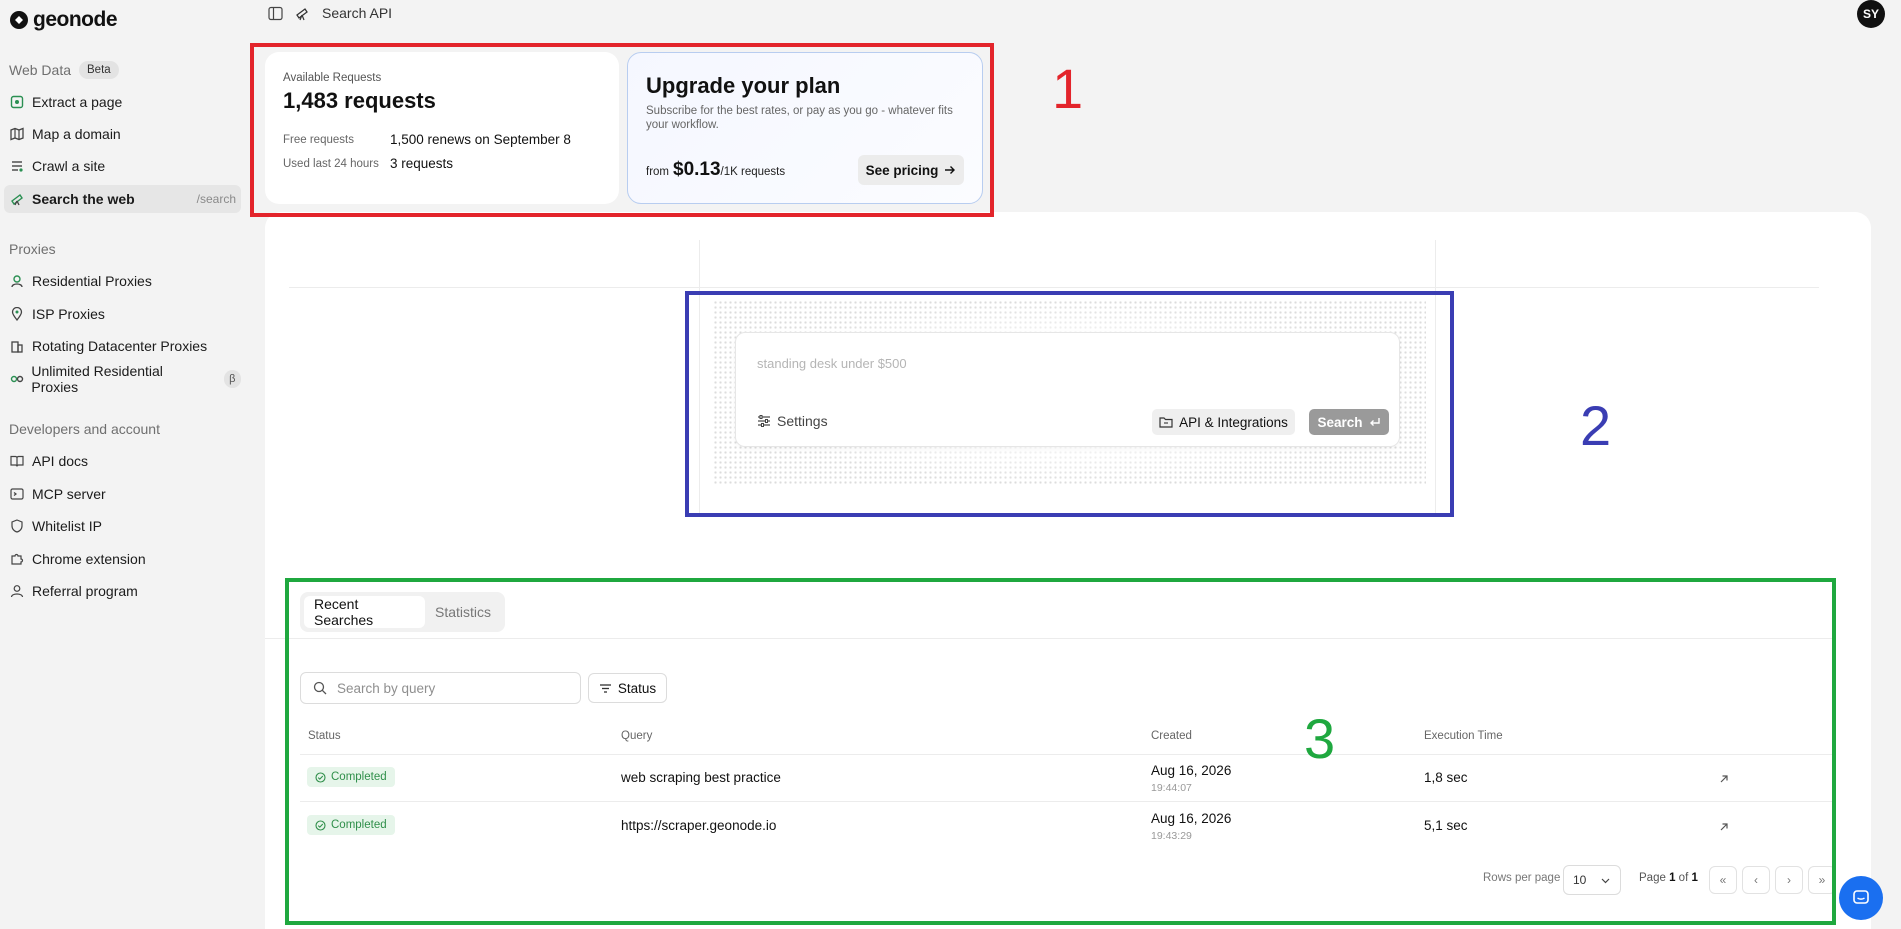 The image size is (1901, 929). What do you see at coordinates (16, 379) in the screenshot?
I see `infinity-icon` at bounding box center [16, 379].